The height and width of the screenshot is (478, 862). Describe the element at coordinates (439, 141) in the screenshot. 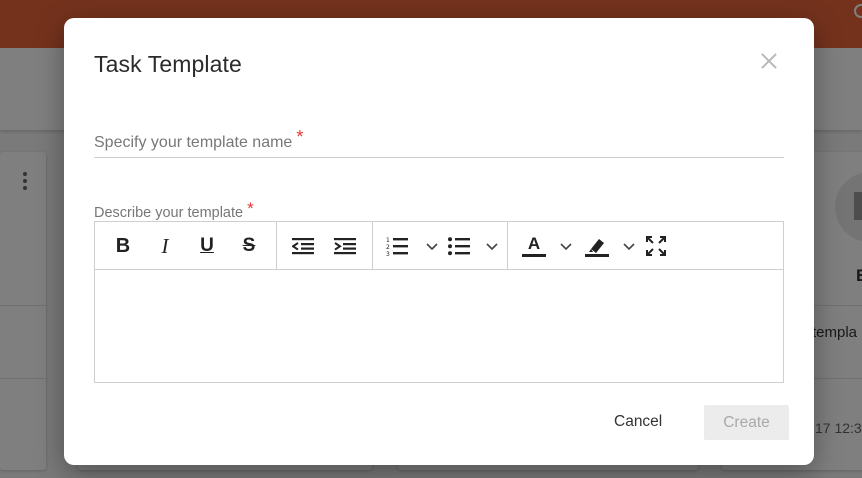

I see `template-name-input` at that location.